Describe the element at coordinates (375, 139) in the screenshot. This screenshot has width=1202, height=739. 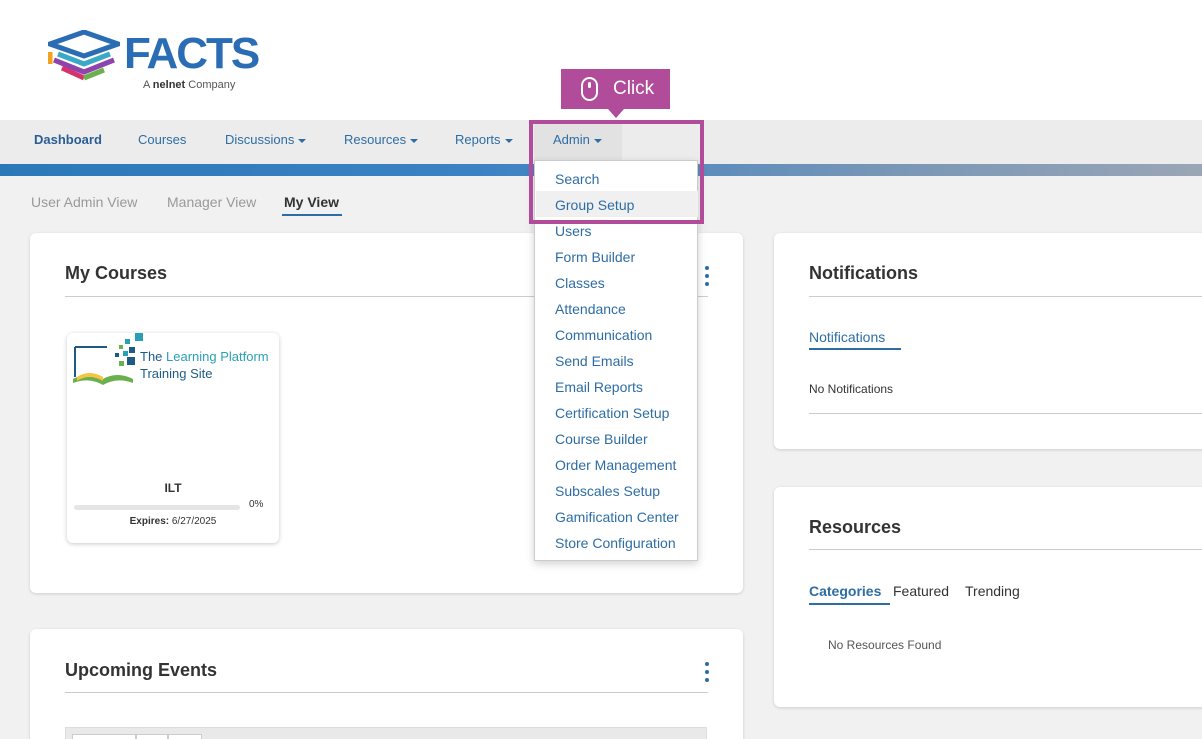
I see `nav-resources-label: Resources` at that location.